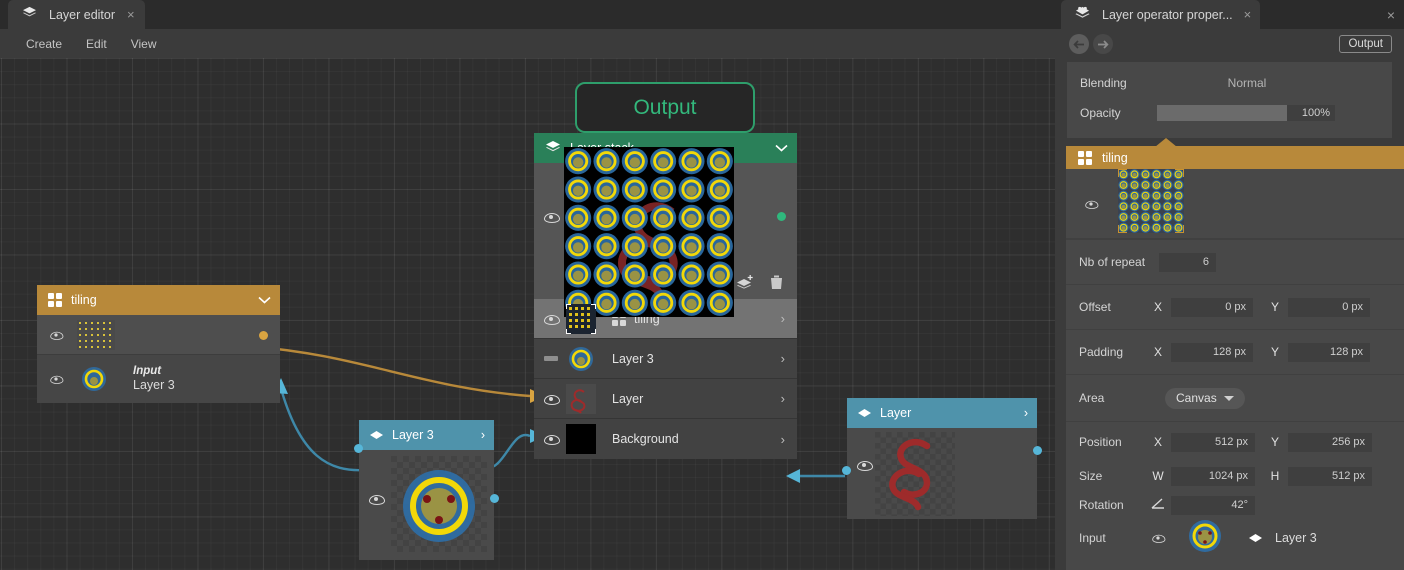 This screenshot has height=570, width=1404. I want to click on delete-icon, so click(776, 285).